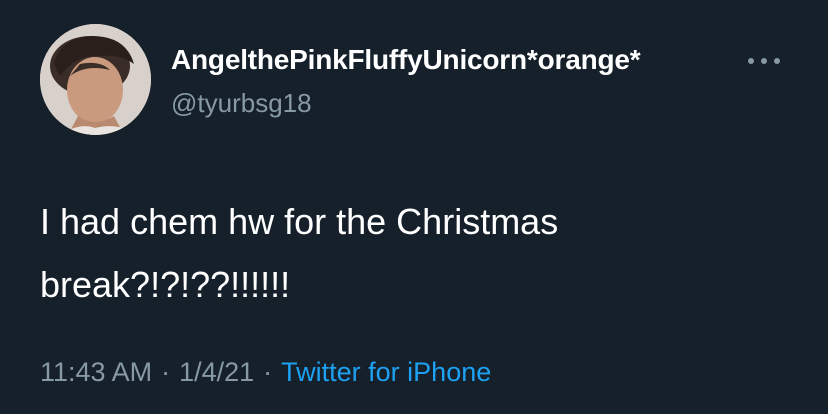 The height and width of the screenshot is (414, 828). What do you see at coordinates (386, 372) in the screenshot?
I see `tweet-source-link: Twitter for iPhone` at bounding box center [386, 372].